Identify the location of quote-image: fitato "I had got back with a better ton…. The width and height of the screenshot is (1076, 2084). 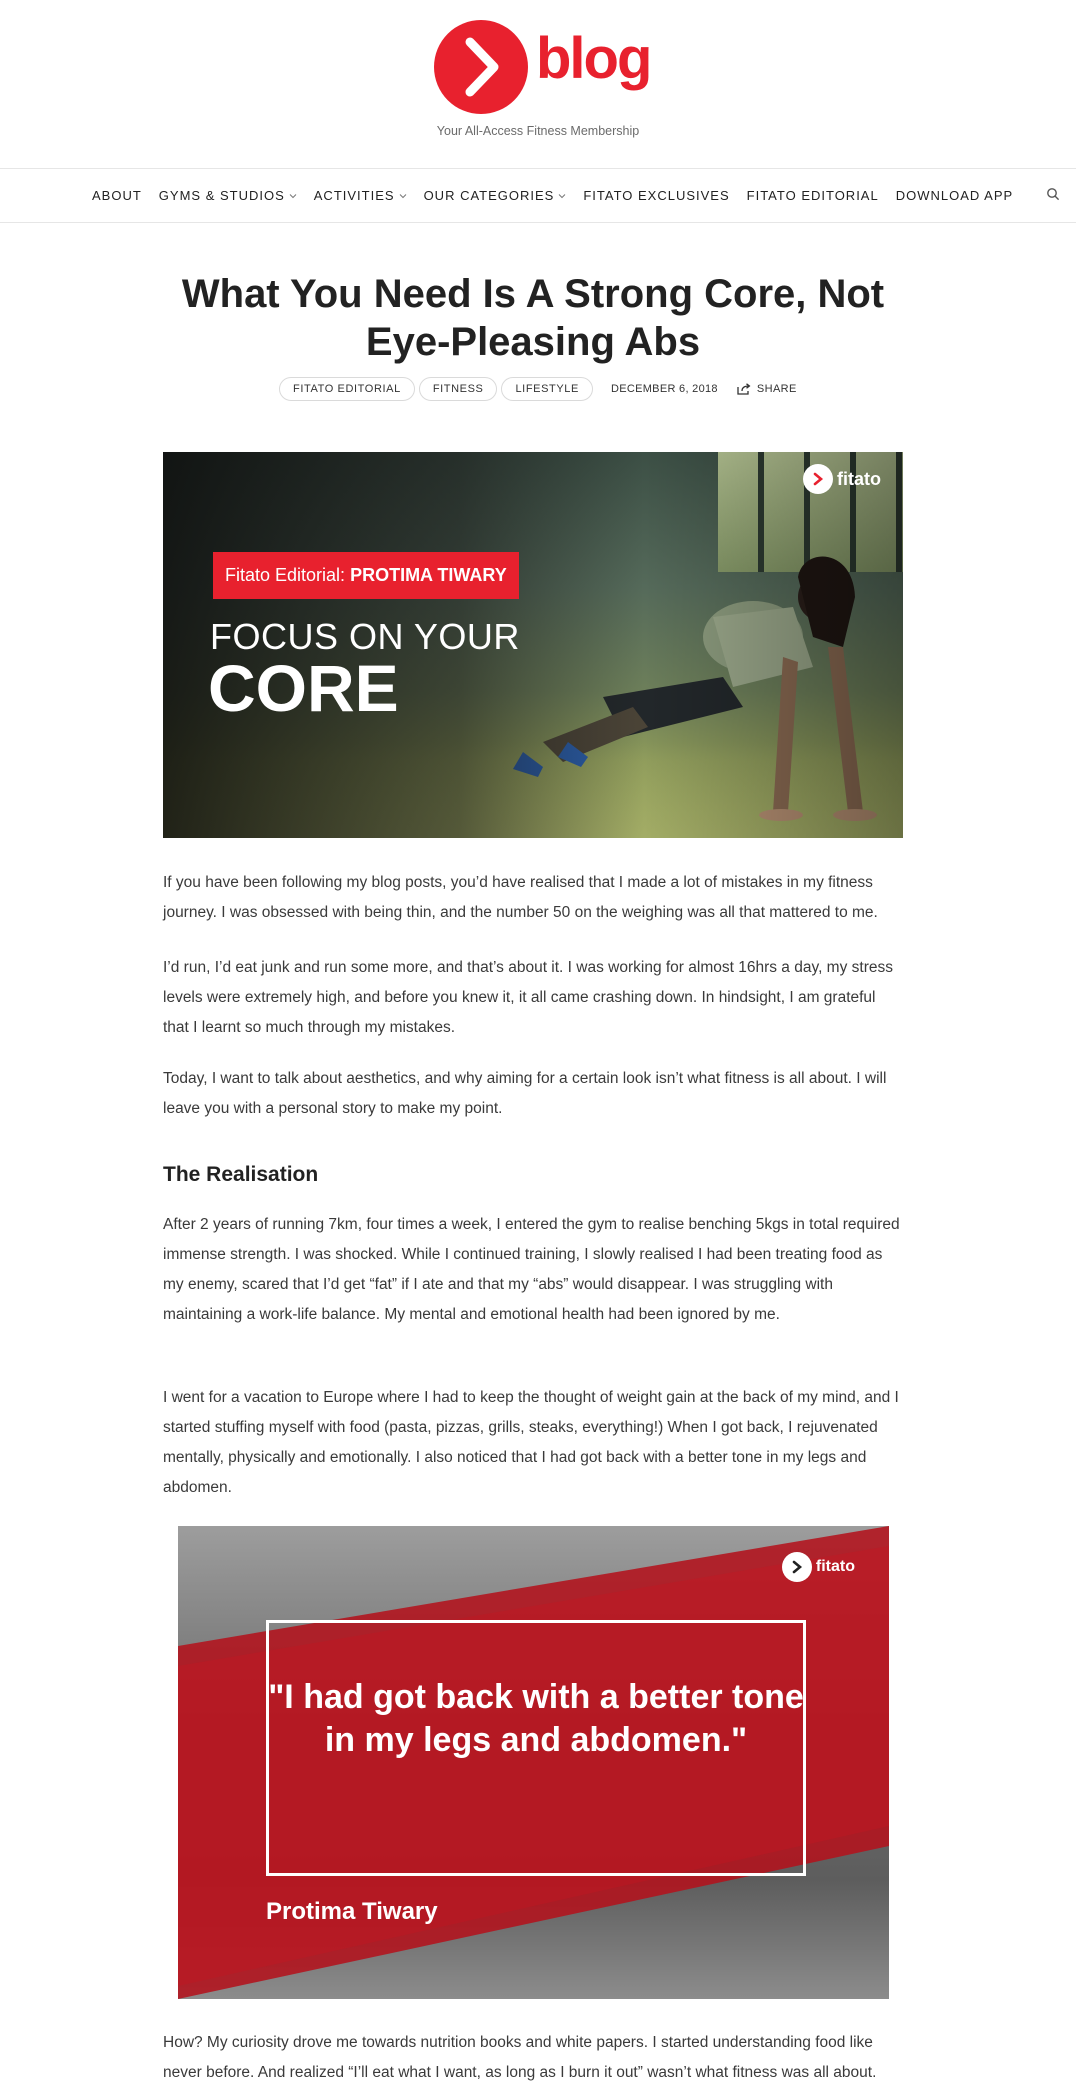
(533, 1762).